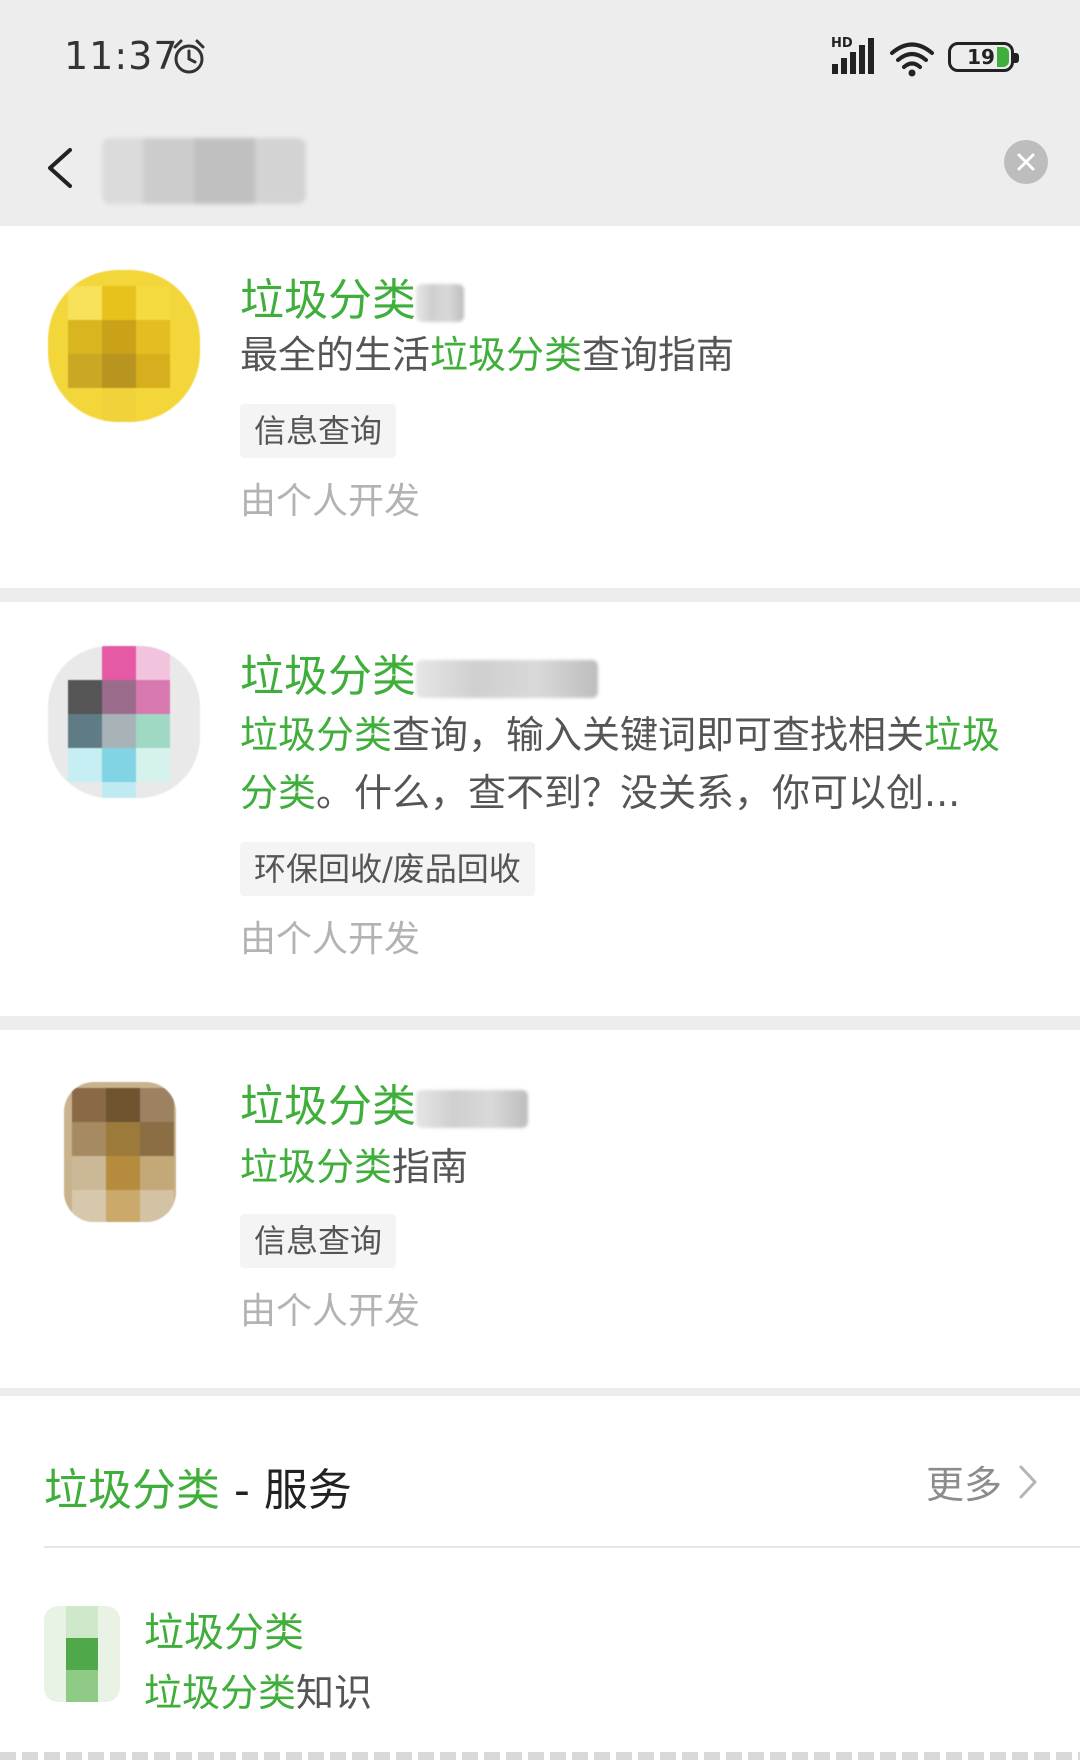 This screenshot has height=1760, width=1080. I want to click on wifi-icon, so click(912, 59).